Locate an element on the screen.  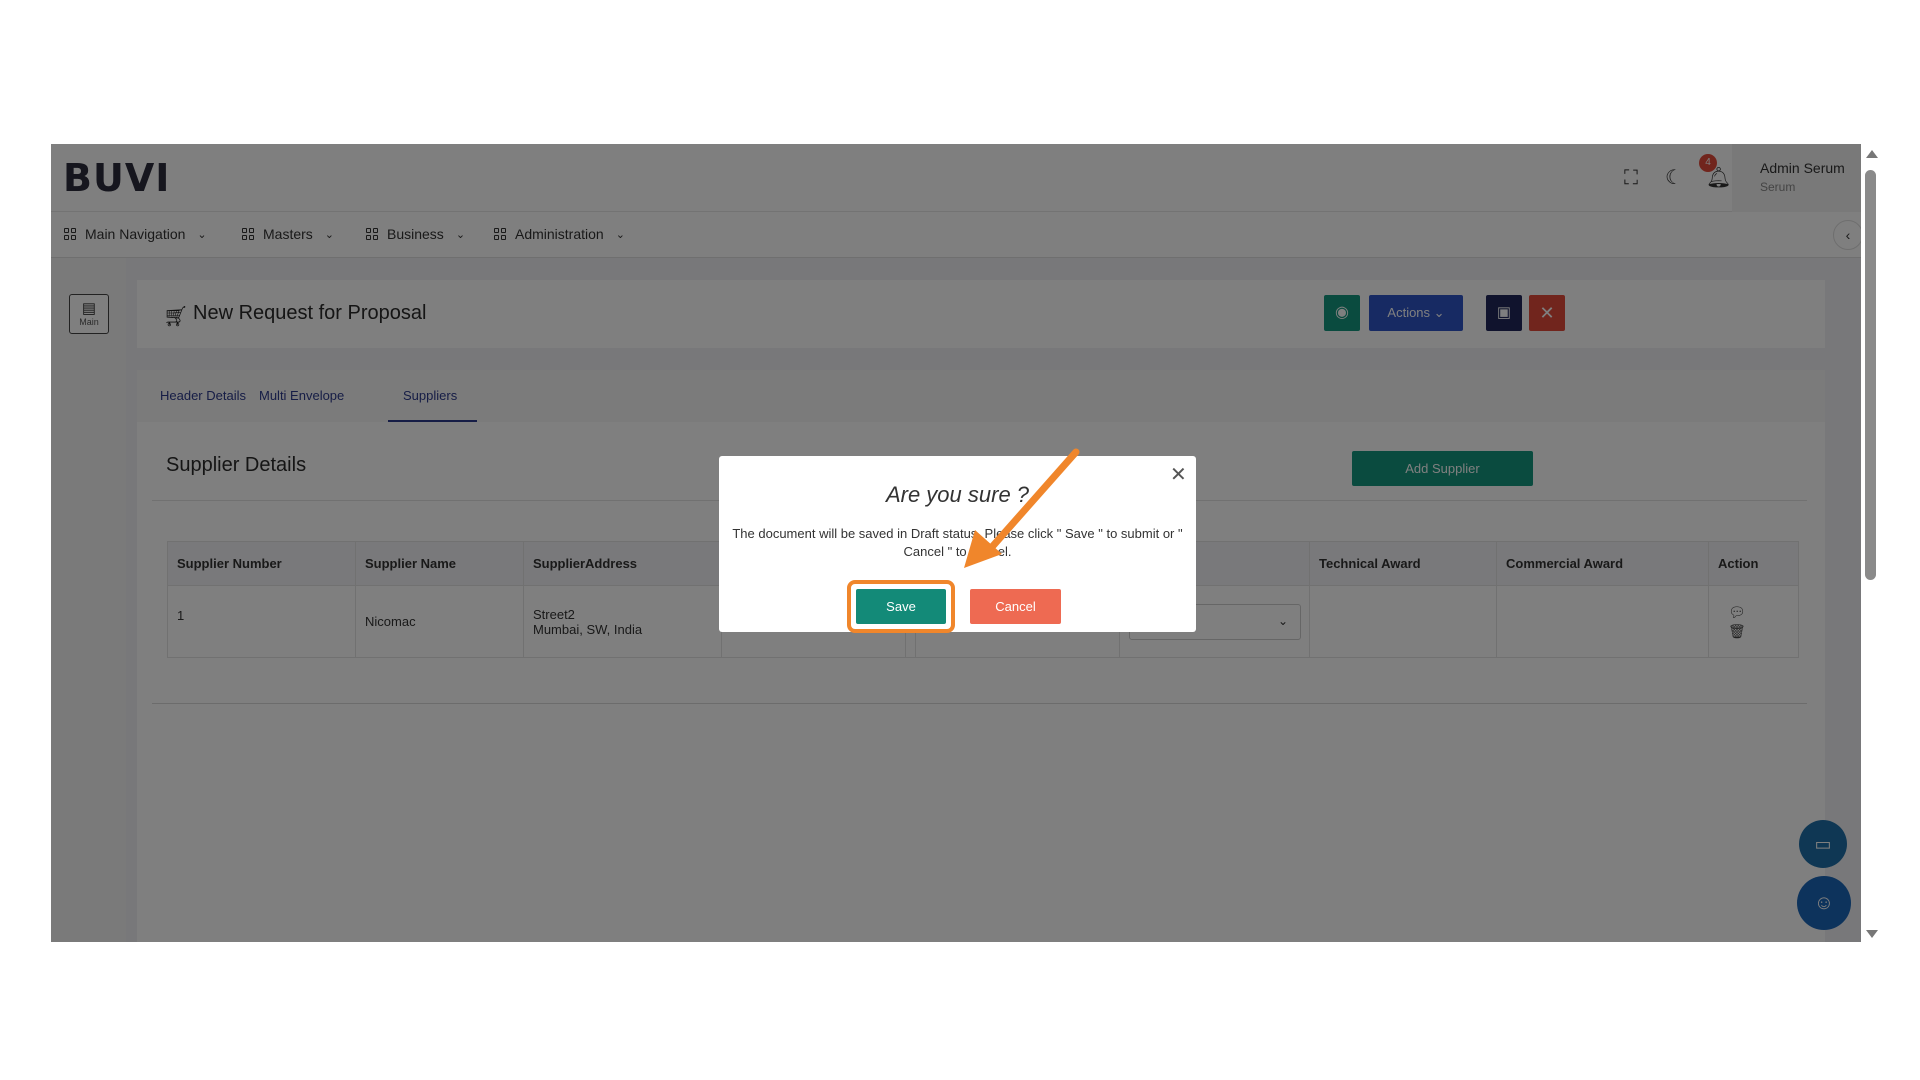
dialog-save-button: Save is located at coordinates (901, 606).